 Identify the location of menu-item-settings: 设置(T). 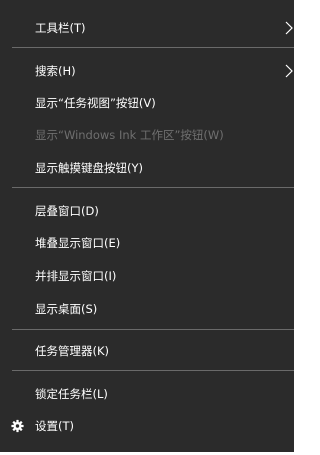
(147, 426).